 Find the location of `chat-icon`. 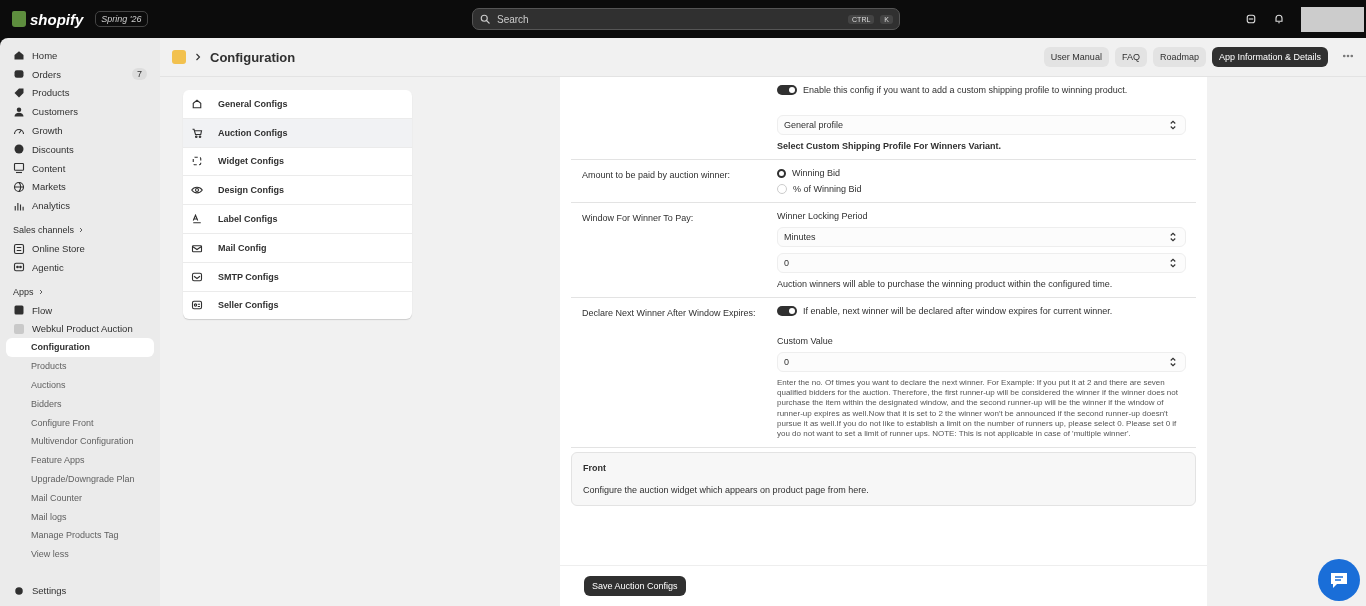

chat-icon is located at coordinates (1339, 580).